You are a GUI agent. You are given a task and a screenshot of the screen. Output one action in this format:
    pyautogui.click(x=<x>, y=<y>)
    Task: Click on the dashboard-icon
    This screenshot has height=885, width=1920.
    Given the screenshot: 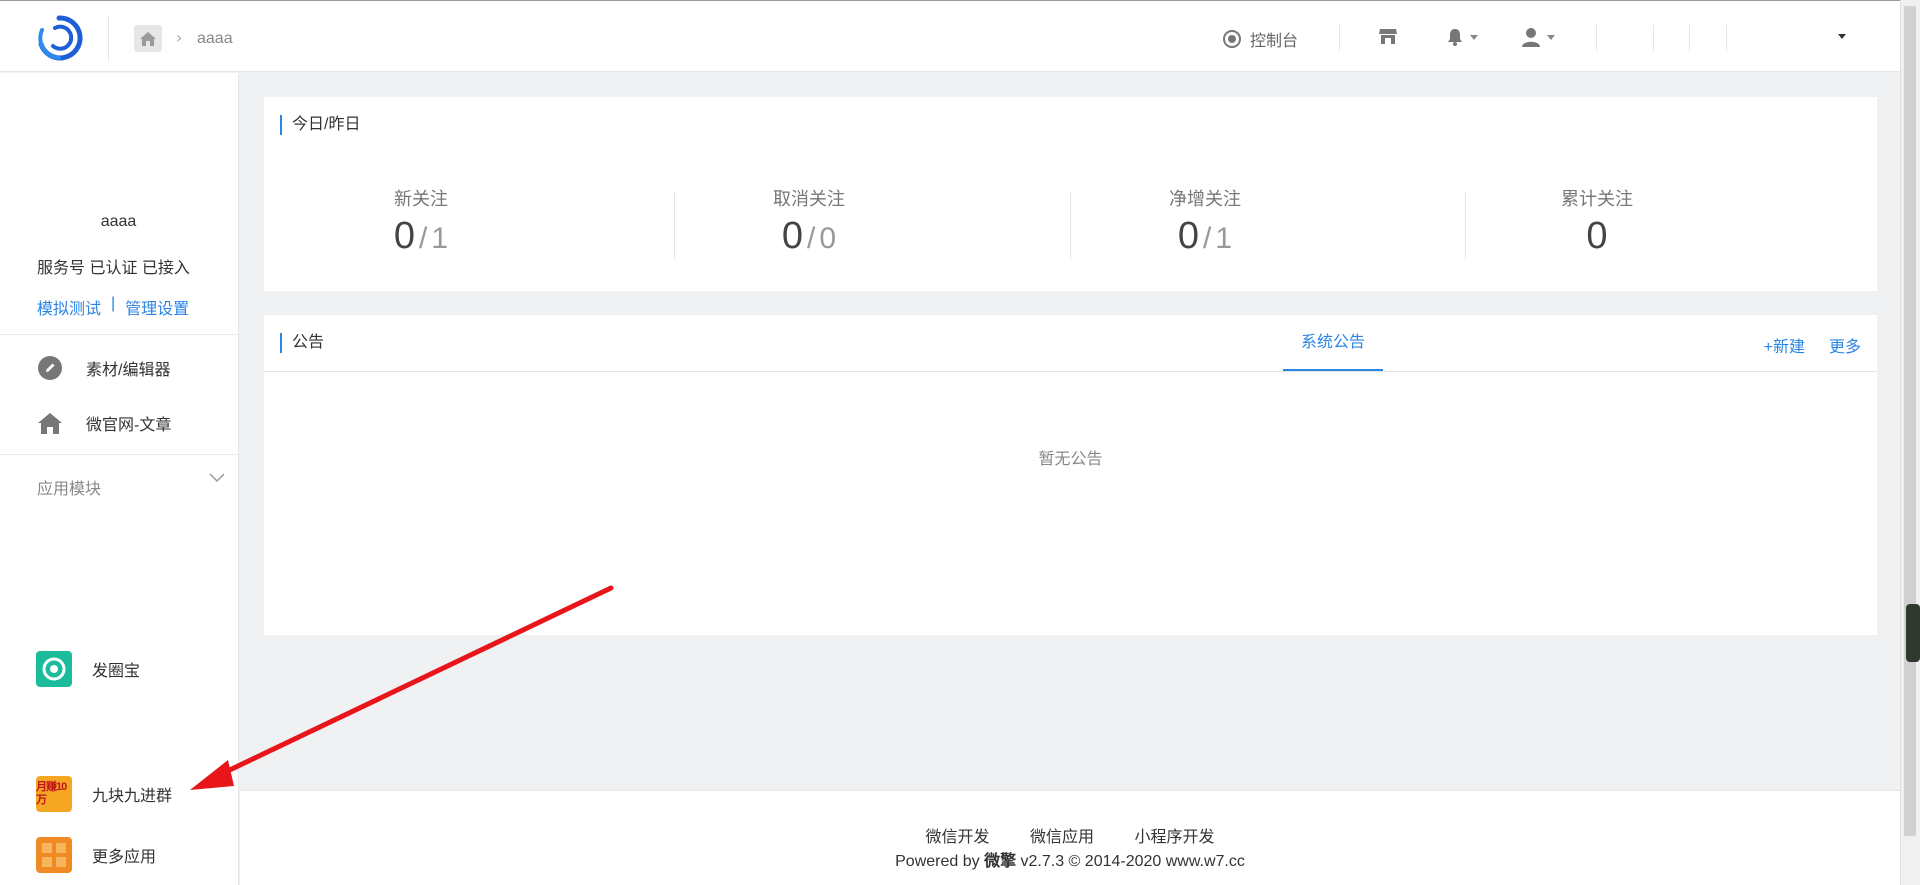 What is the action you would take?
    pyautogui.click(x=1232, y=39)
    